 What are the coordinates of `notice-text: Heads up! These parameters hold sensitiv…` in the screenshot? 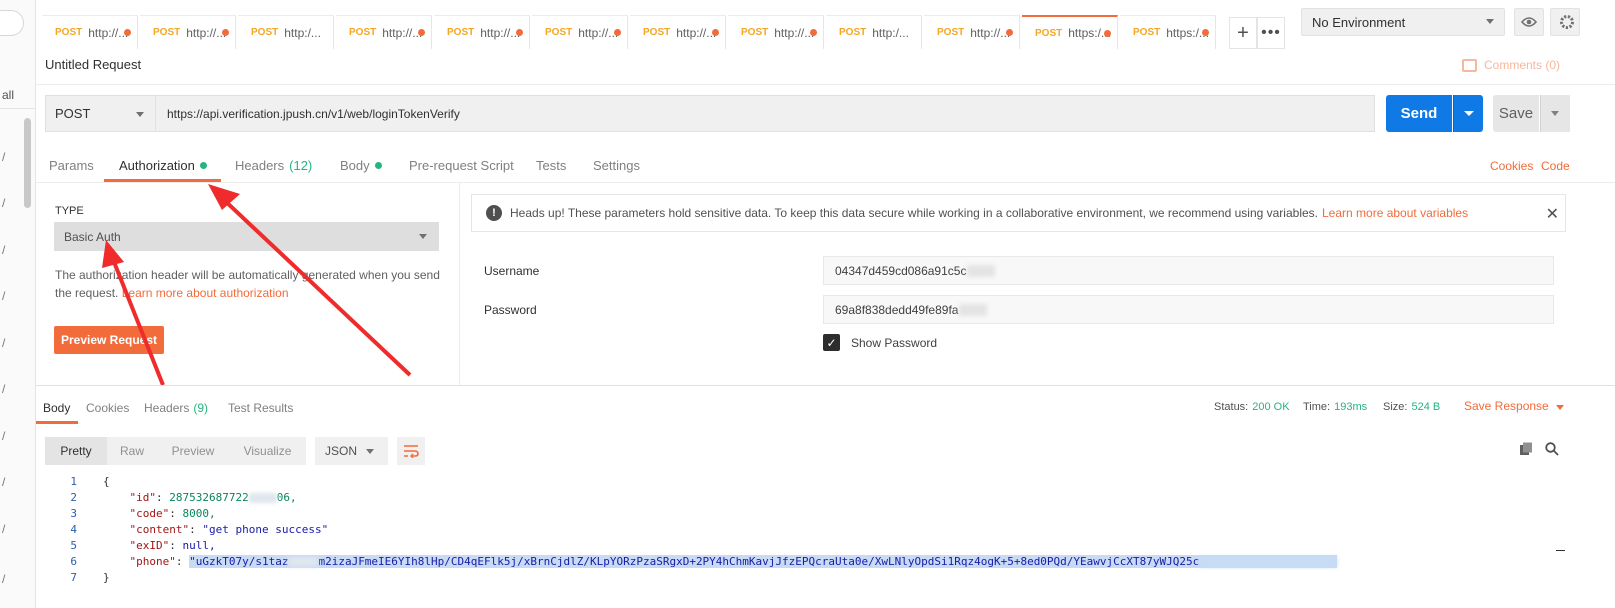 It's located at (914, 213).